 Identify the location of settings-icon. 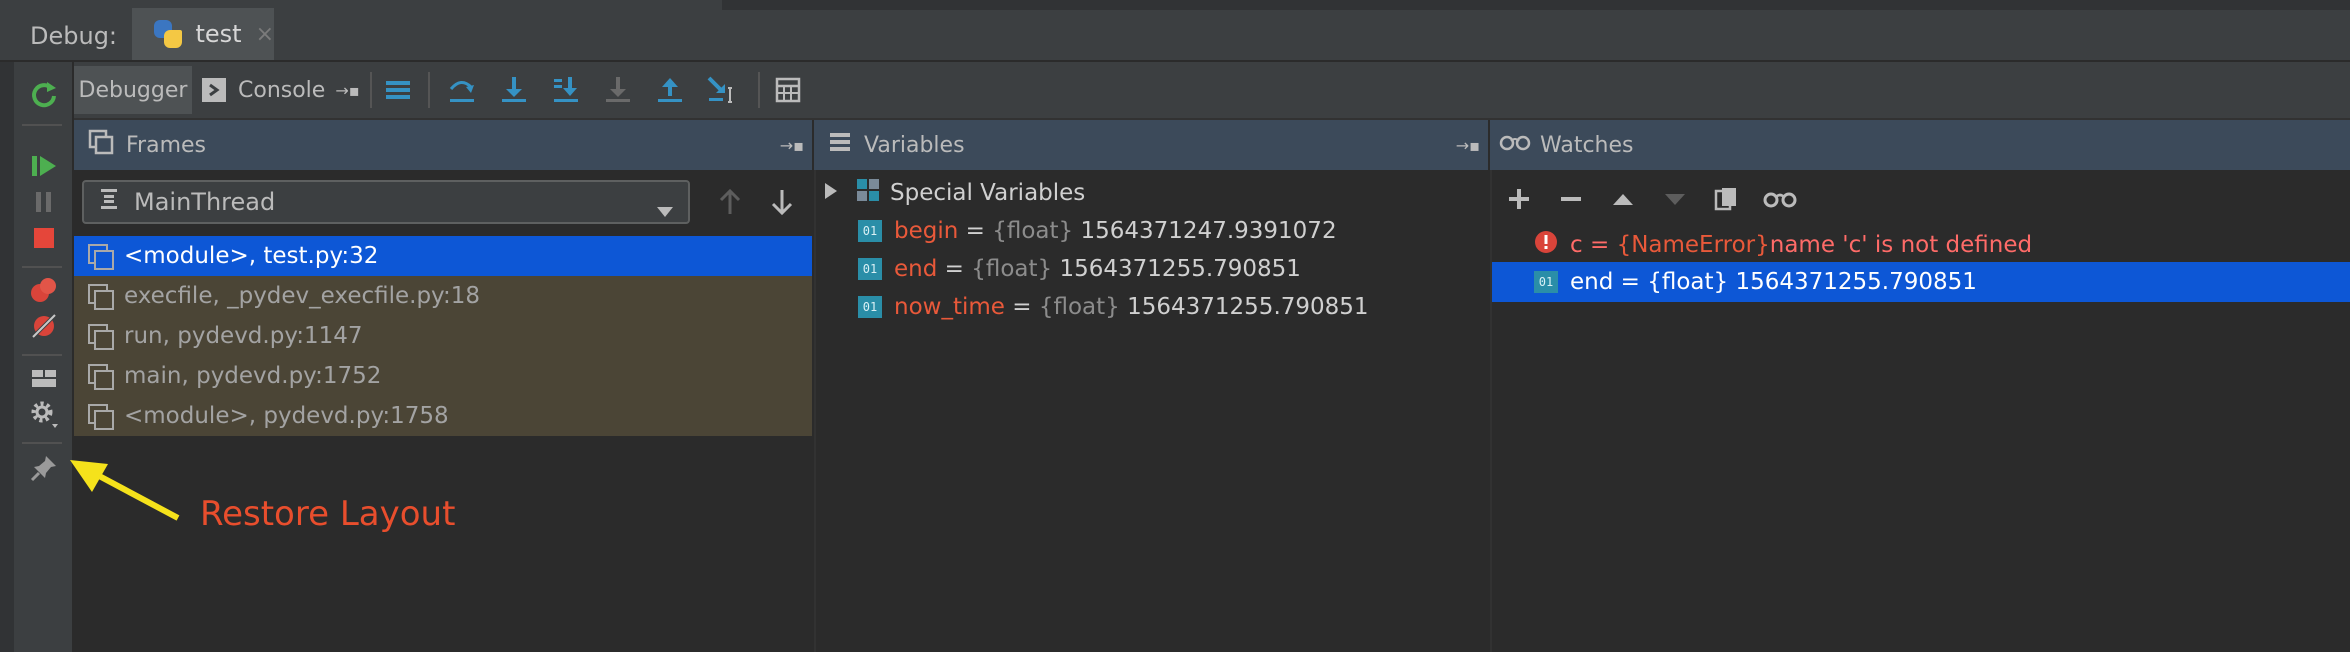
(44, 414).